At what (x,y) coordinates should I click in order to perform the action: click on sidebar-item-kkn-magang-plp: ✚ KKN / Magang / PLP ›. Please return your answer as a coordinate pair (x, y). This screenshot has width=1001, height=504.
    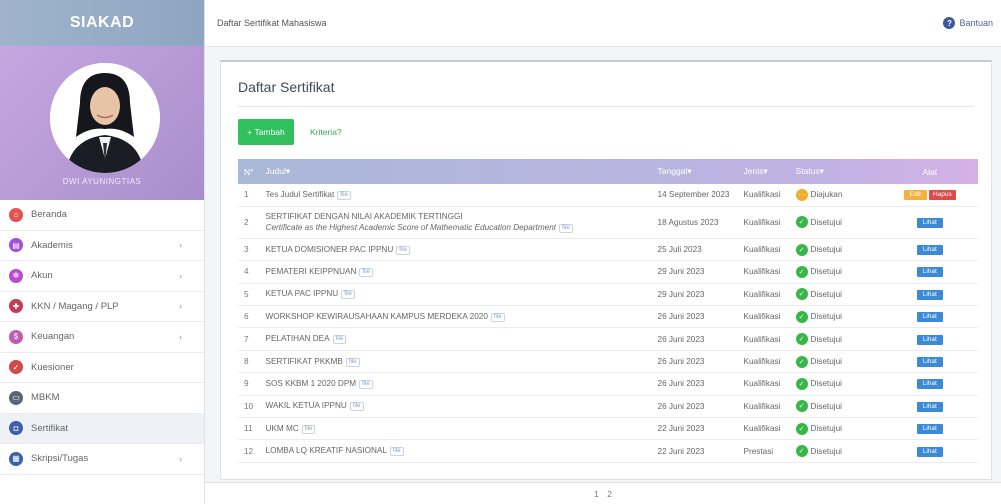
    Looking at the image, I should click on (102, 307).